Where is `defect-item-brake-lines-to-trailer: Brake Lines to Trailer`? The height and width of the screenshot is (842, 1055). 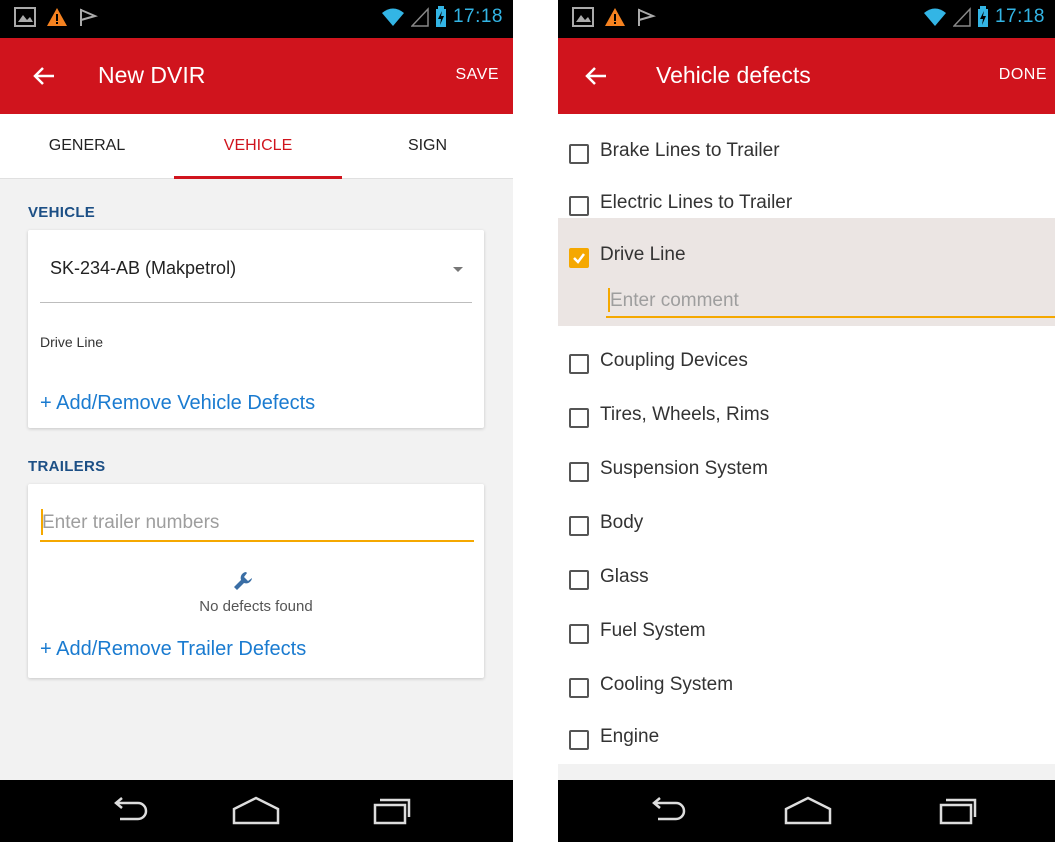
defect-item-brake-lines-to-trailer: Brake Lines to Trailer is located at coordinates (806, 153).